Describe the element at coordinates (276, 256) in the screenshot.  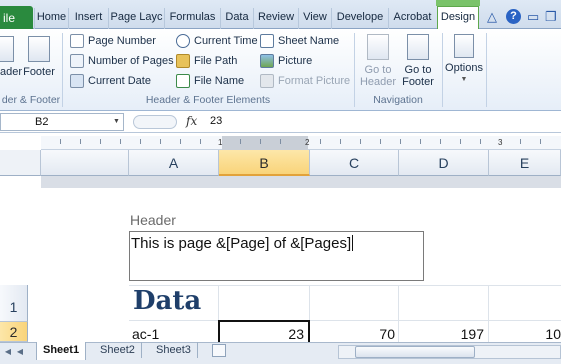
I see `header-text-box: This is page &[Page] of &[Pages]` at that location.